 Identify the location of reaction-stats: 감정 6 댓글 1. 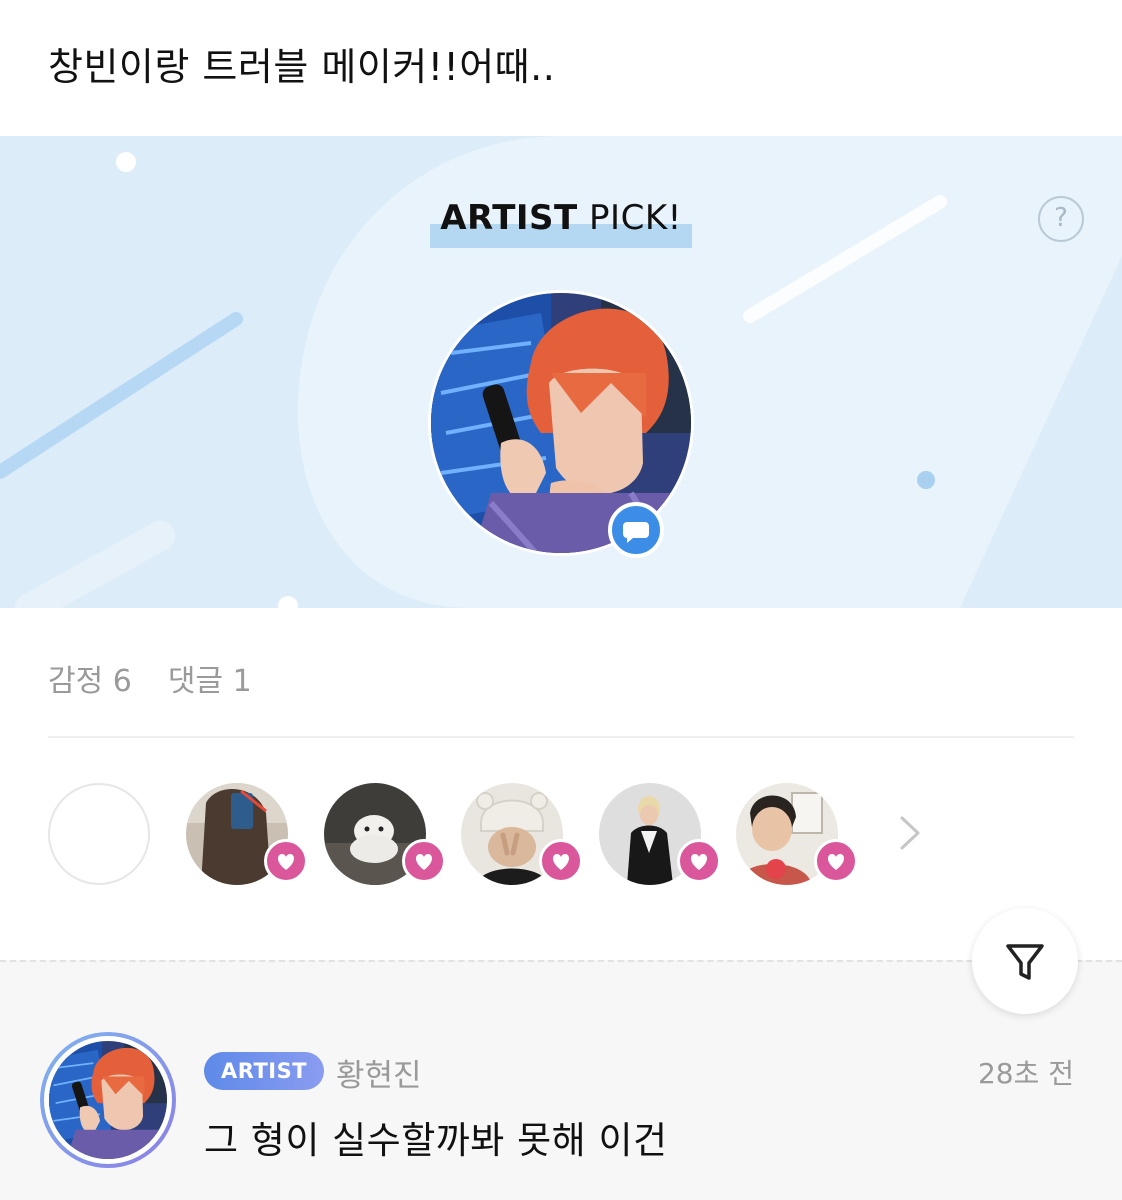
(168, 678).